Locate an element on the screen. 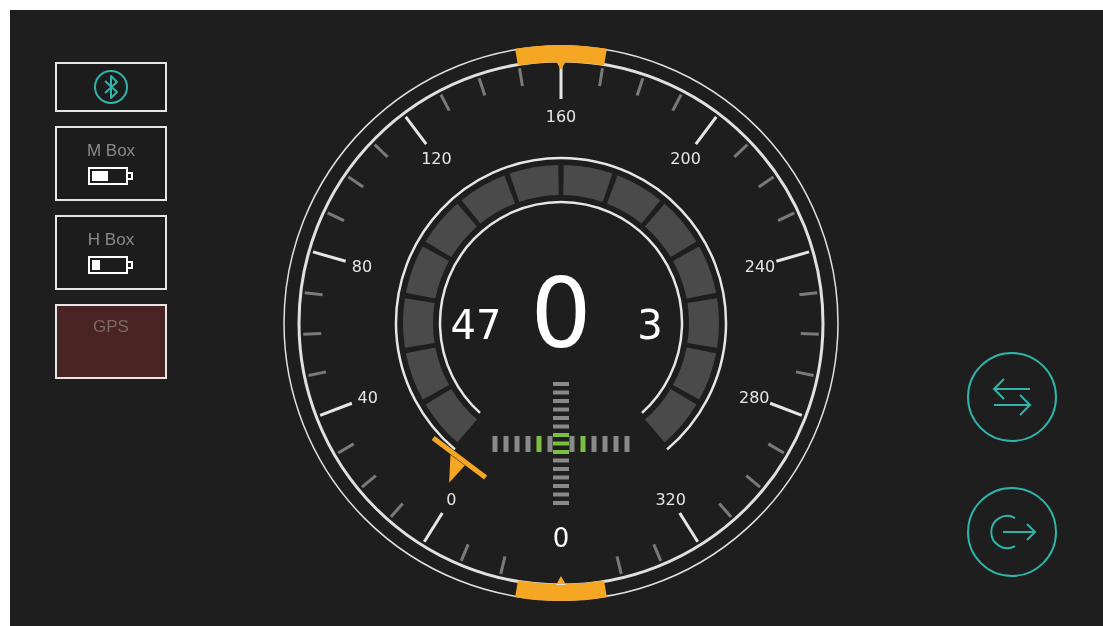  needle-pointer is located at coordinates (459, 459).